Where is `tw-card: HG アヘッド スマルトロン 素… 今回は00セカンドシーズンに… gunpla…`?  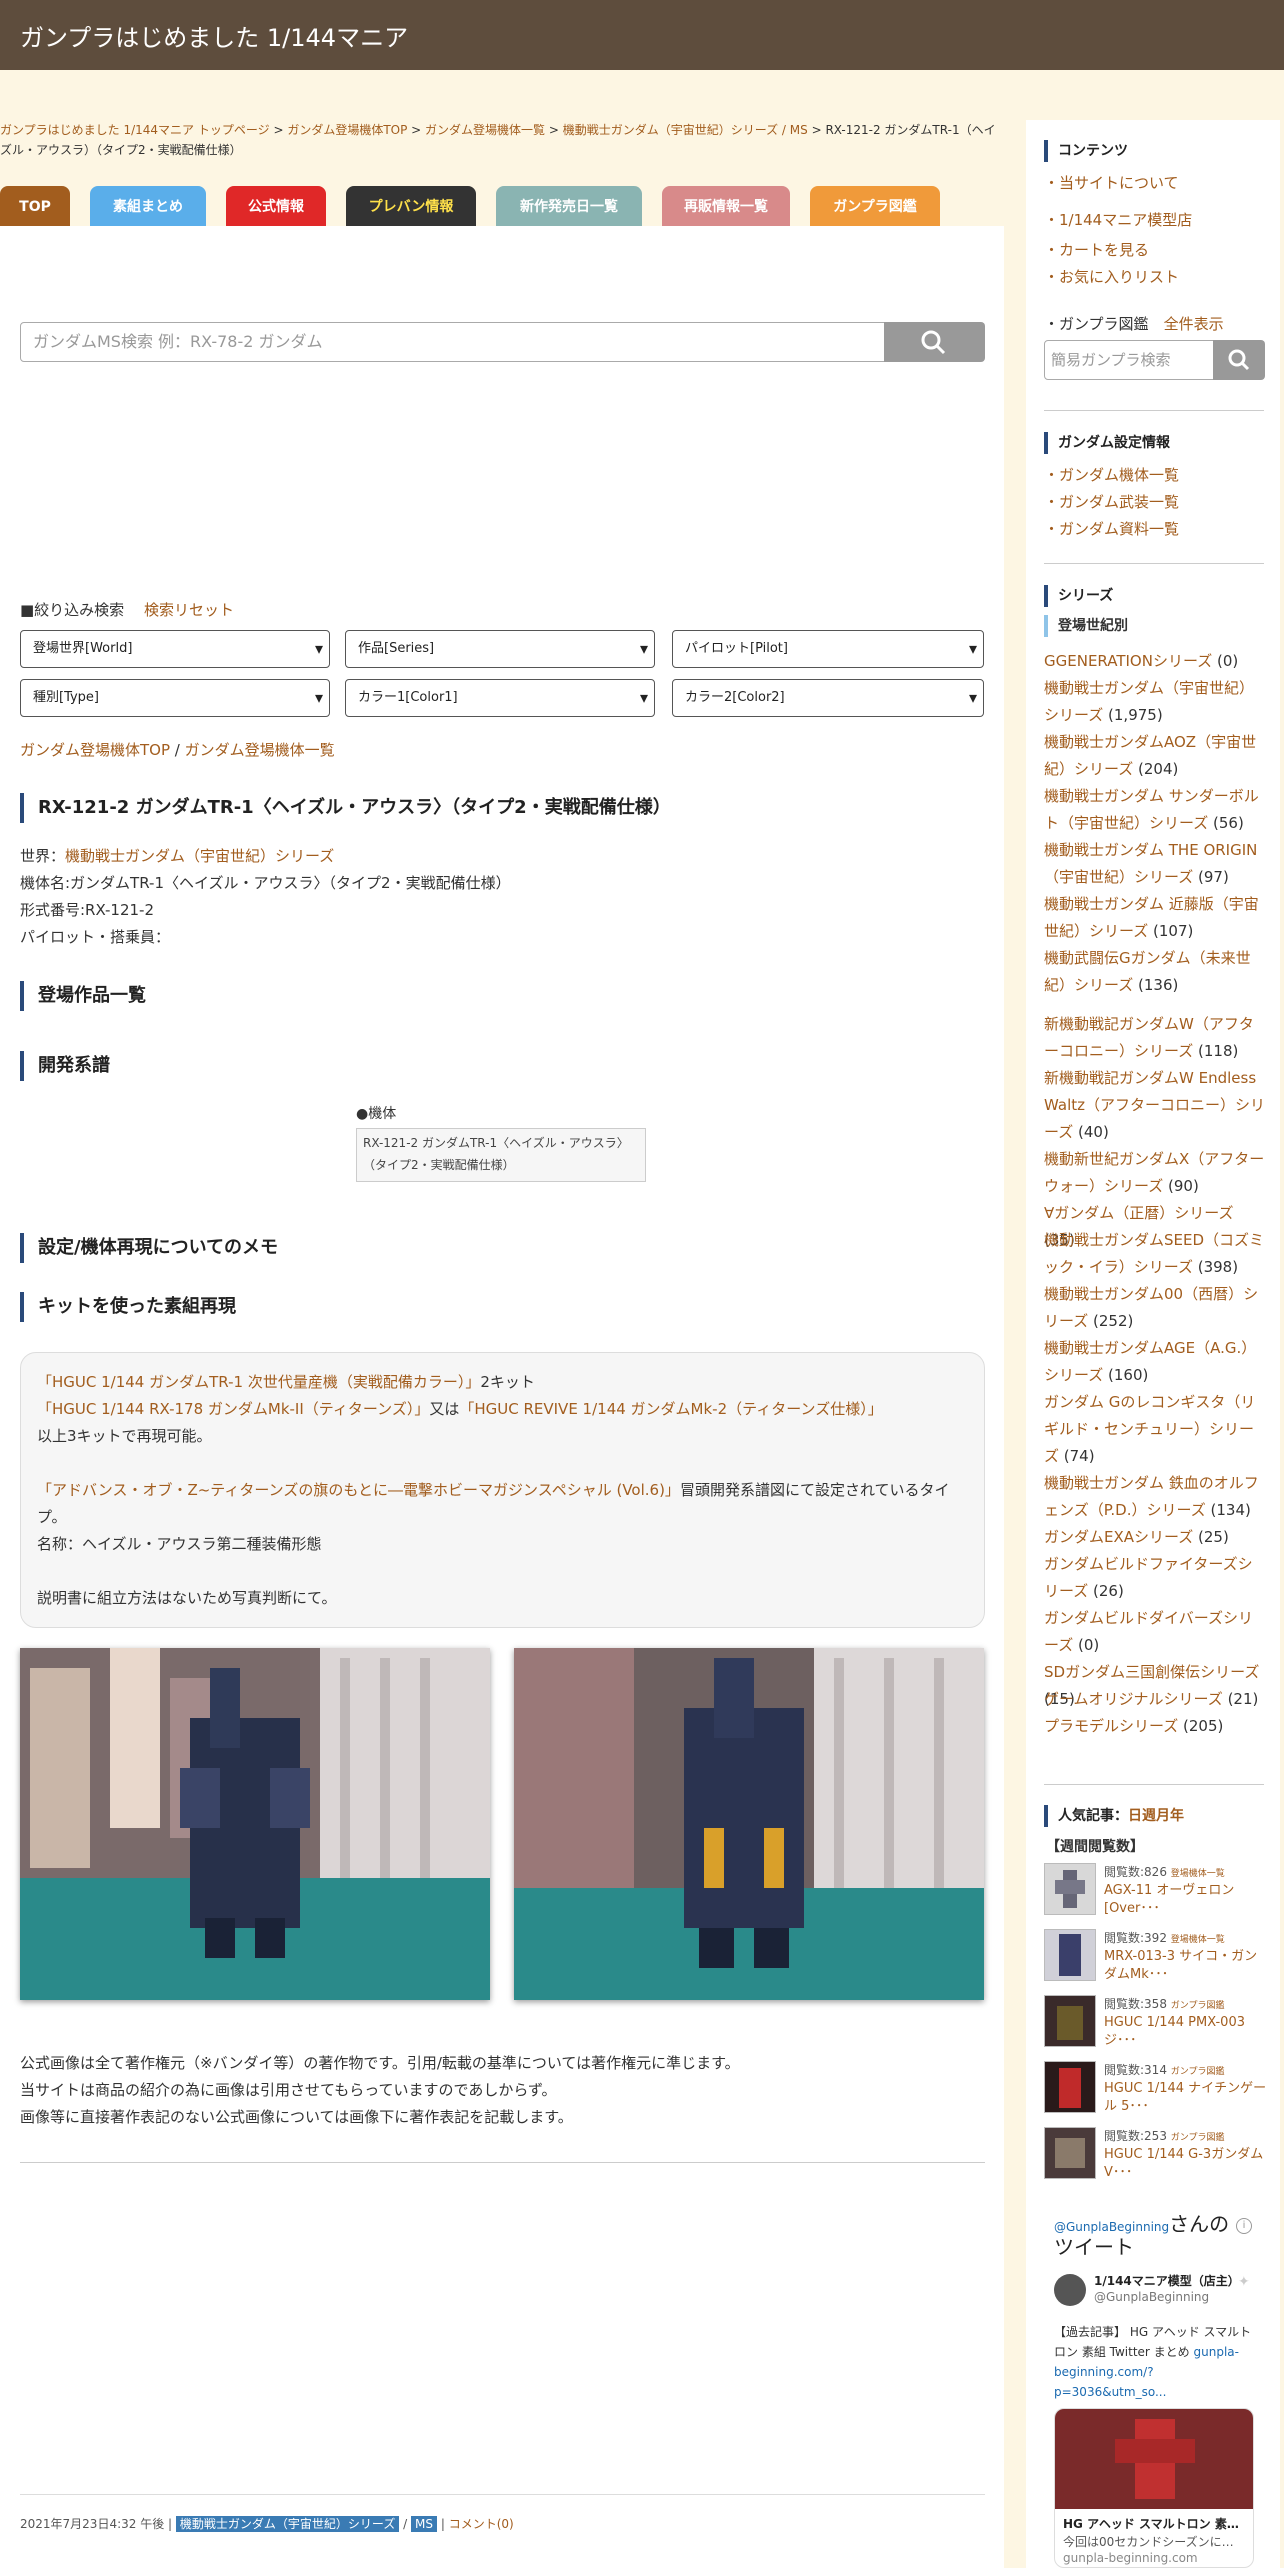 tw-card: HG アヘッド スマルトロン 素… 今回は00セカンドシーズンに… gunpla… is located at coordinates (1154, 2488).